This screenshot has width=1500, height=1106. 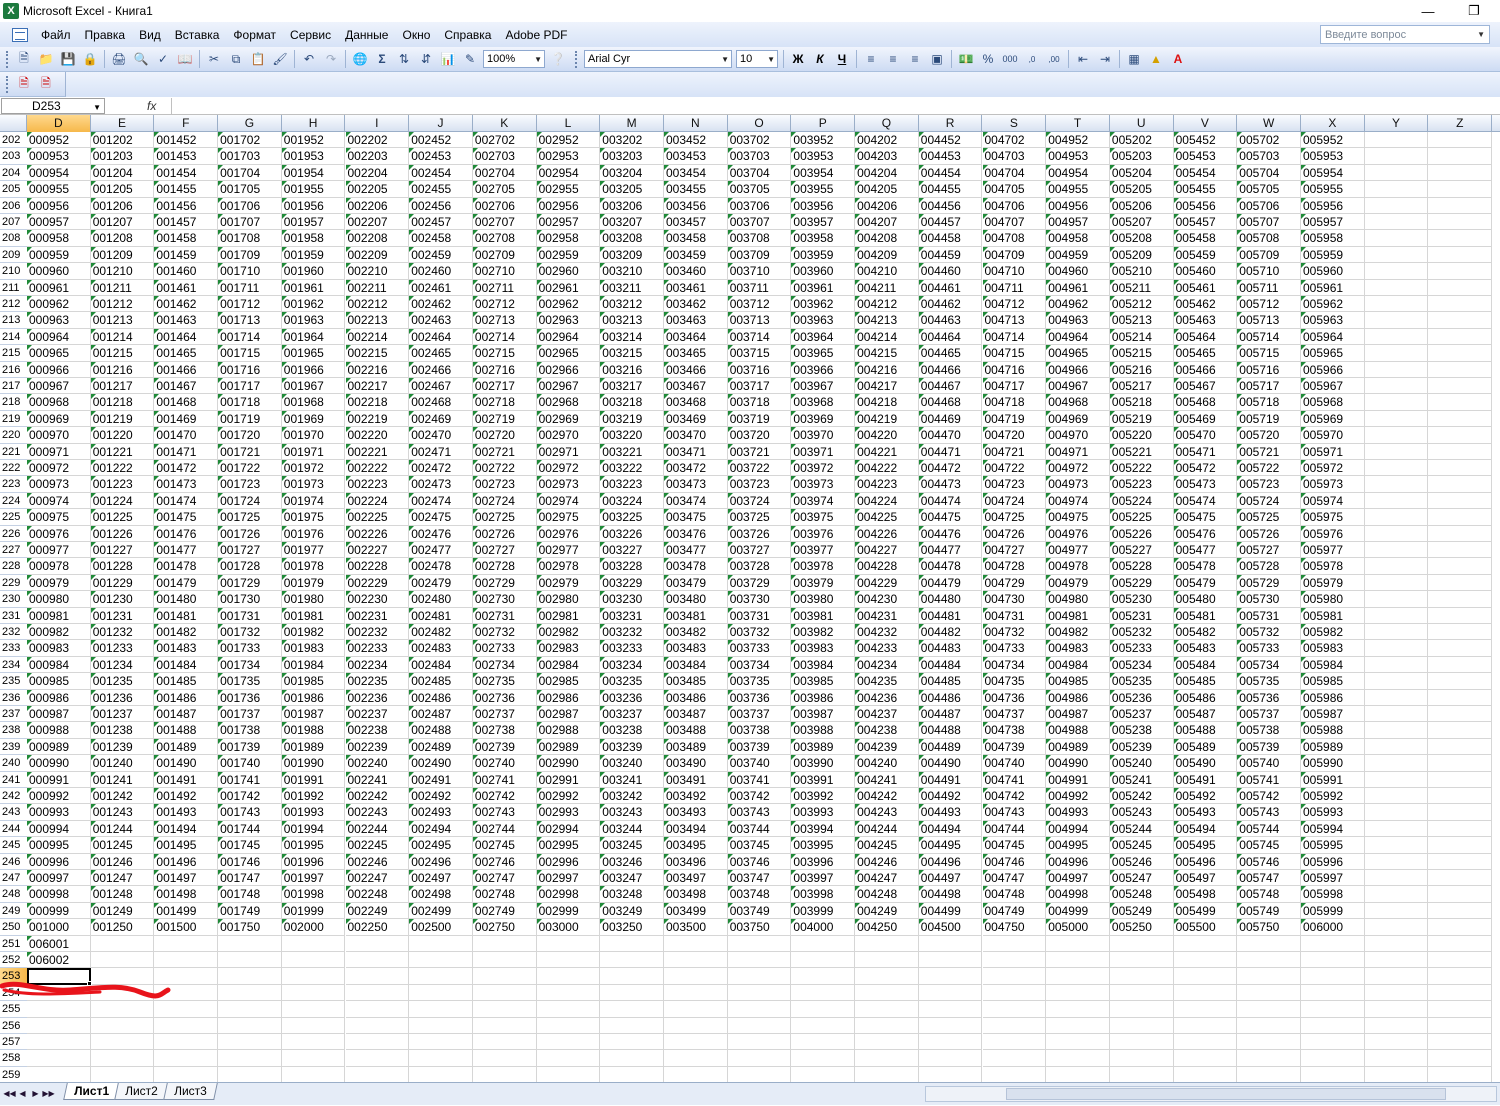 I want to click on column-header-E: E, so click(x=123, y=123).